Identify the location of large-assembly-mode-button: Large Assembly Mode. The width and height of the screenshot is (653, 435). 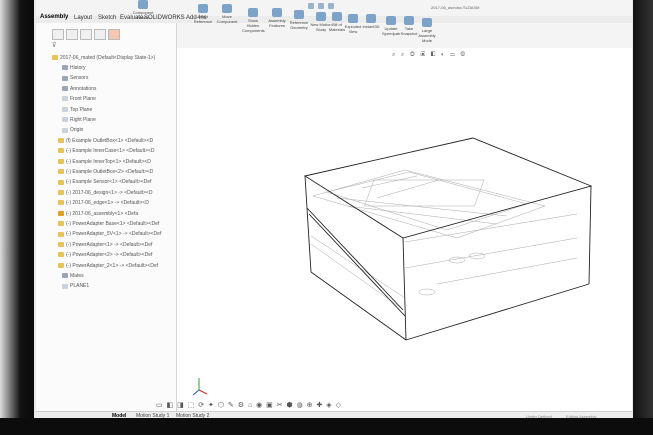
(427, 30).